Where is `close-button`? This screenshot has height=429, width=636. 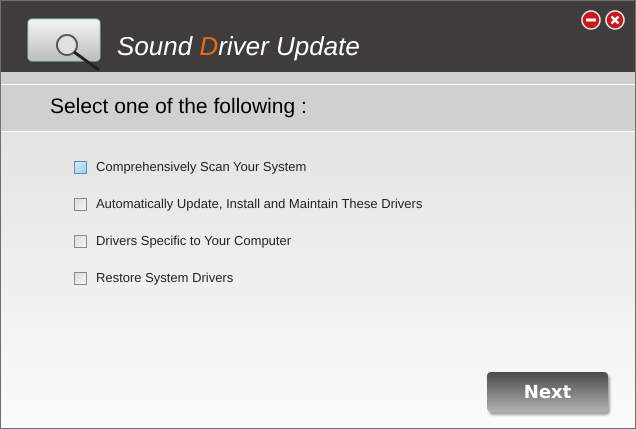
close-button is located at coordinates (615, 20).